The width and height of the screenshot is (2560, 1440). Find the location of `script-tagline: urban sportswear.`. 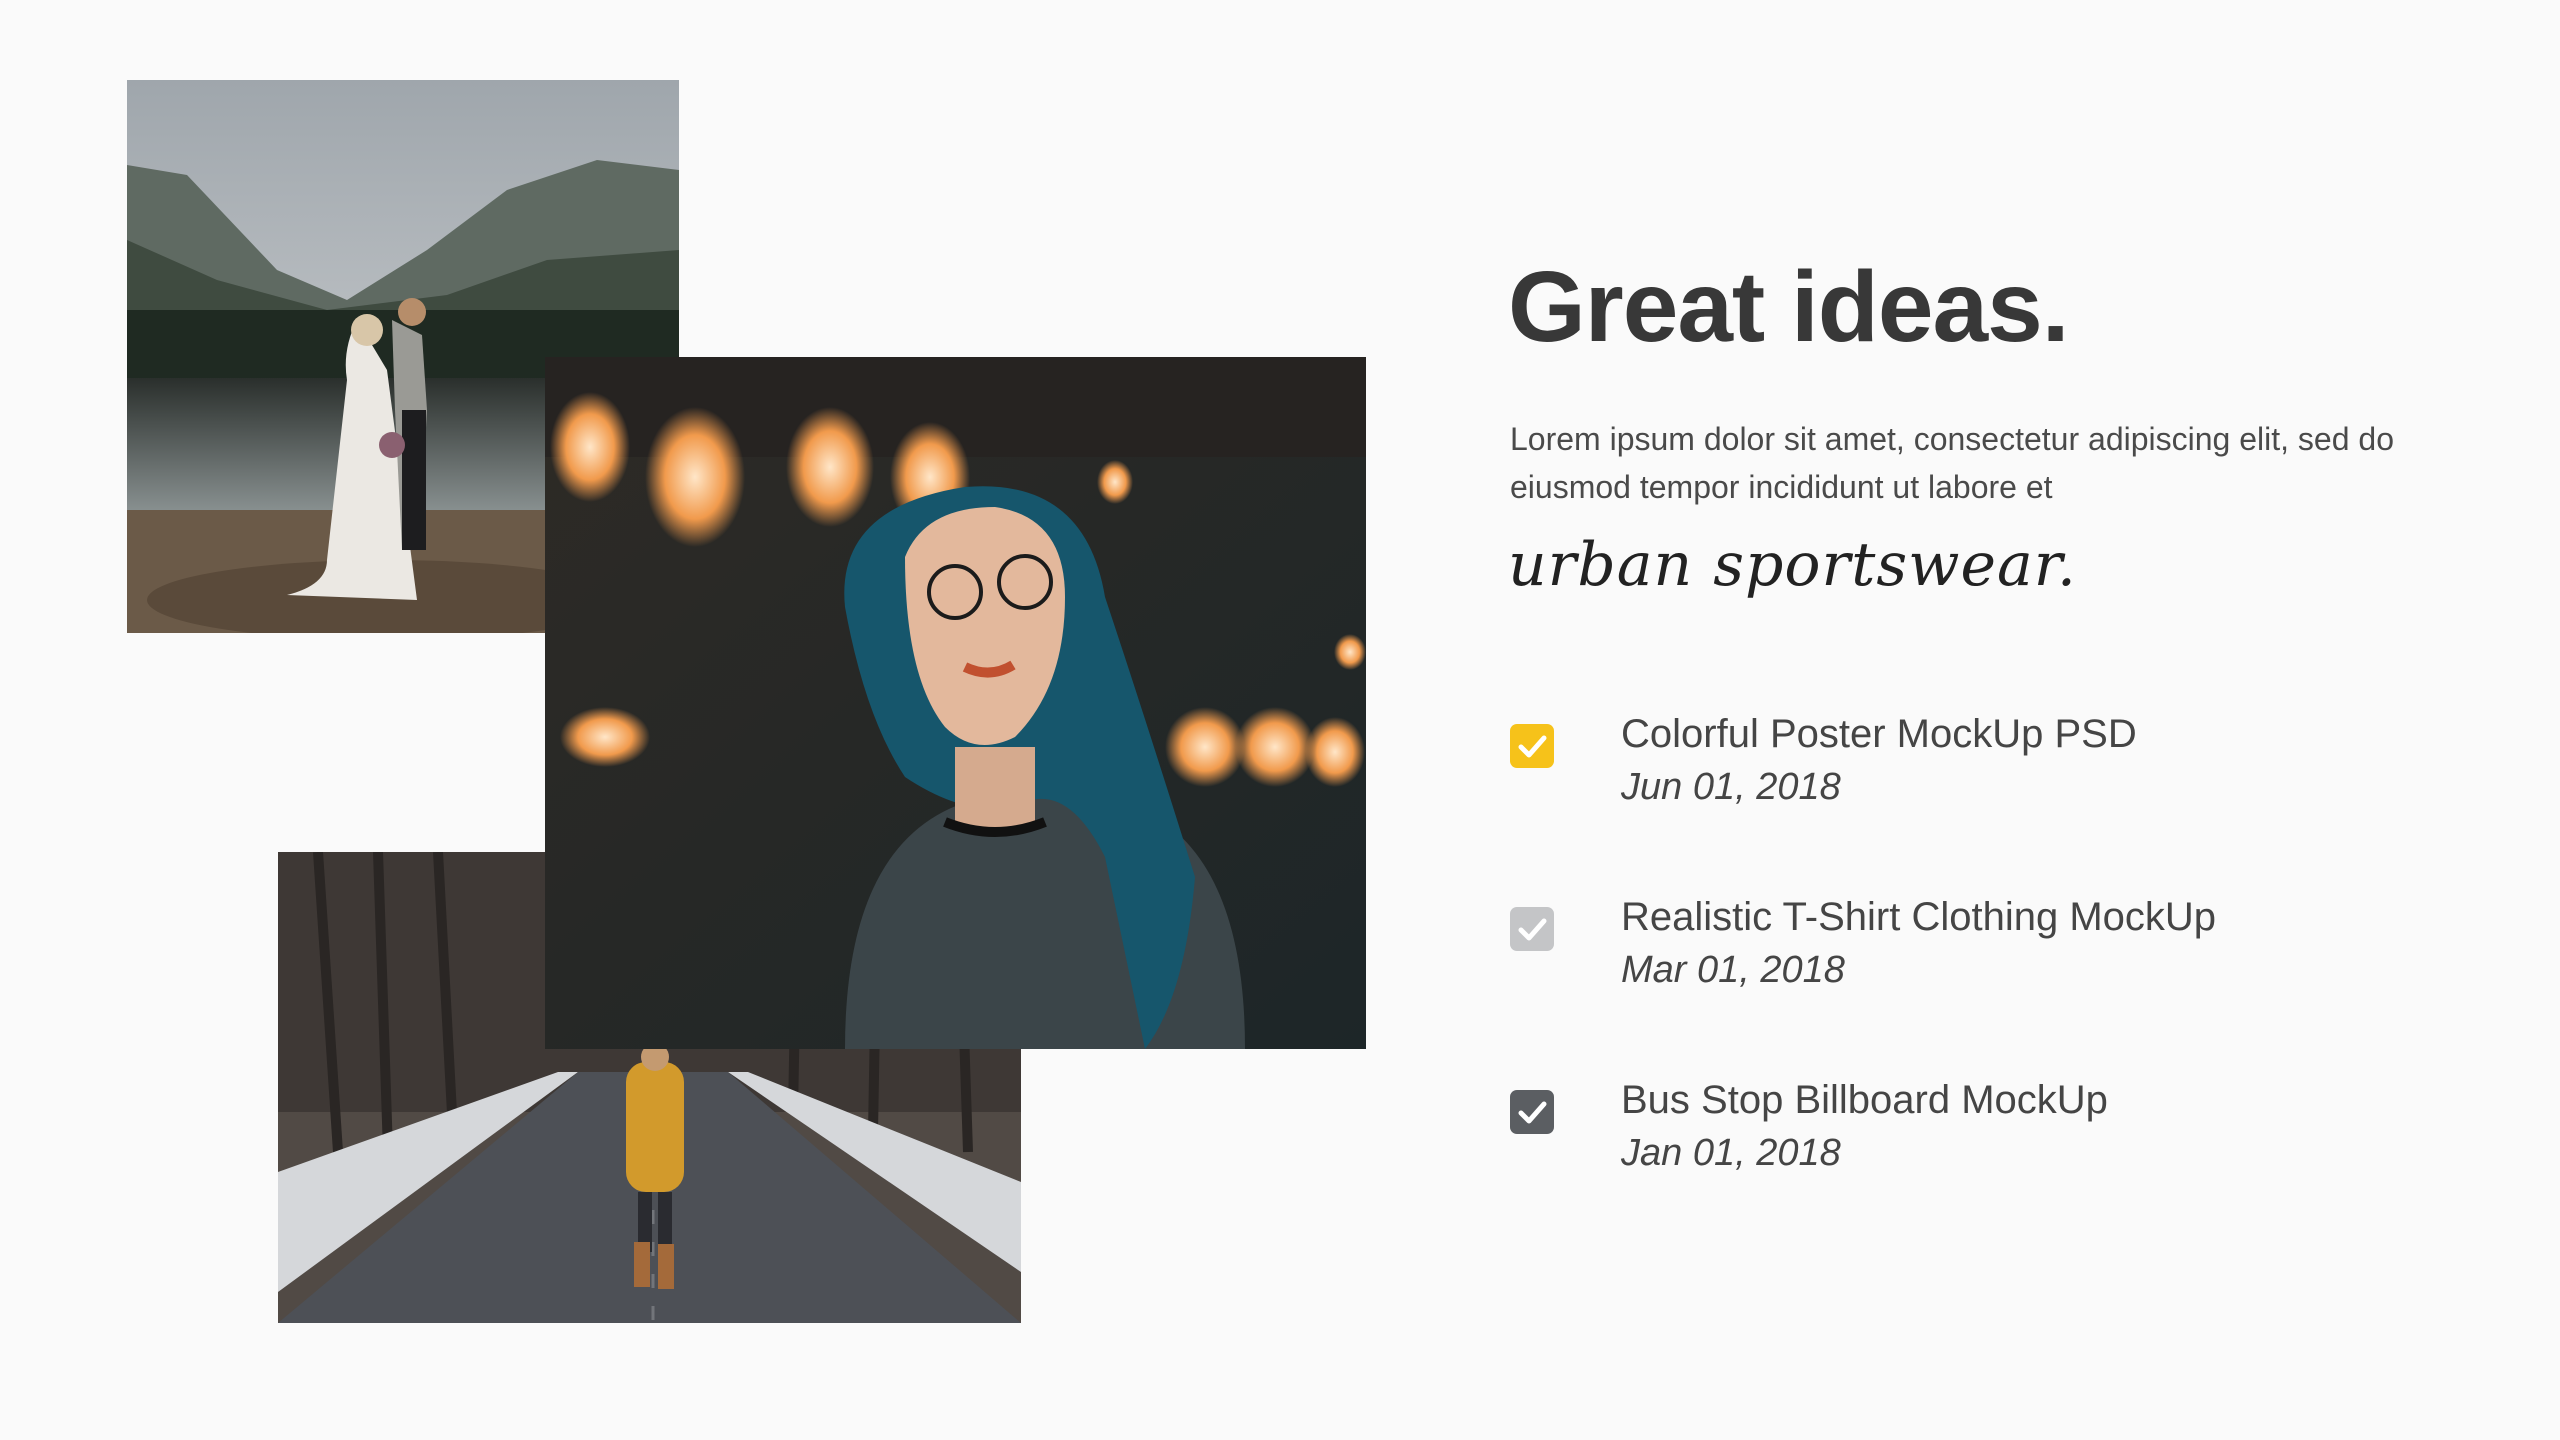

script-tagline: urban sportswear. is located at coordinates (1792, 565).